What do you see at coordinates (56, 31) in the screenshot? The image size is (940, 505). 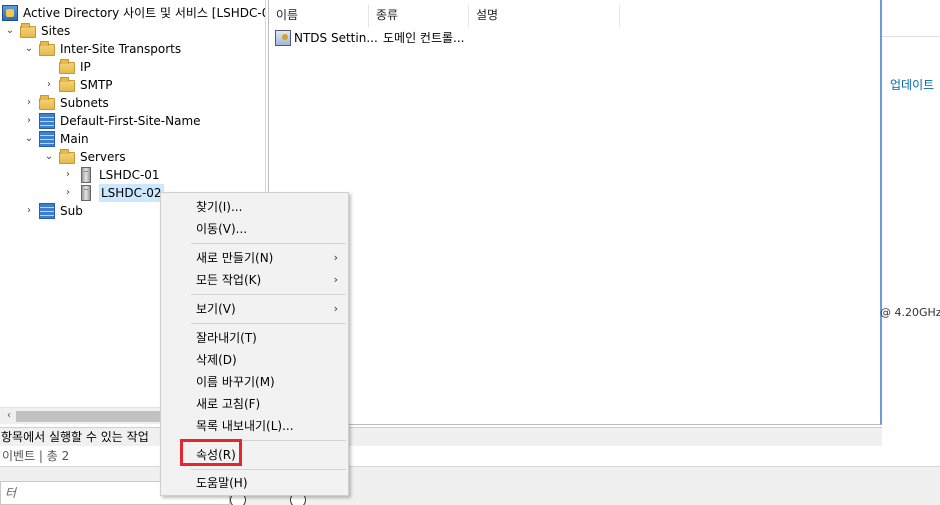 I see `tree-item-label: Sites` at bounding box center [56, 31].